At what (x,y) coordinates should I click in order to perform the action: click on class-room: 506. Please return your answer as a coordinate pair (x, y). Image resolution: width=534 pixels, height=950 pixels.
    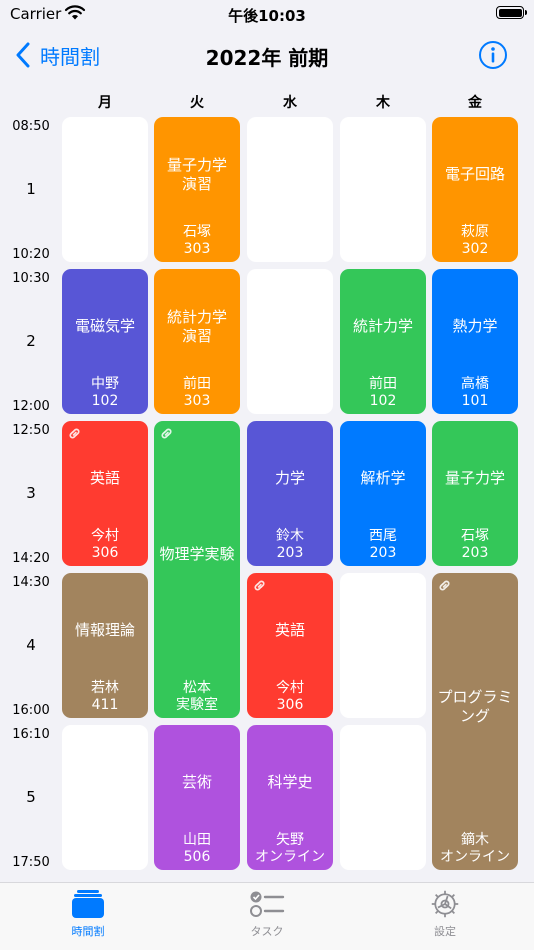
    Looking at the image, I should click on (197, 857).